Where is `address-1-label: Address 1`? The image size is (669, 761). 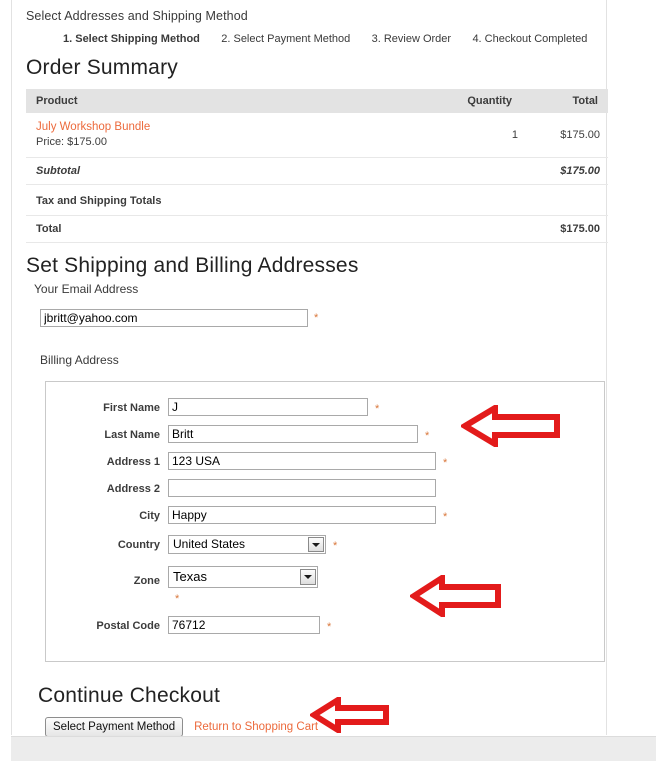
address-1-label: Address 1 is located at coordinates (133, 462).